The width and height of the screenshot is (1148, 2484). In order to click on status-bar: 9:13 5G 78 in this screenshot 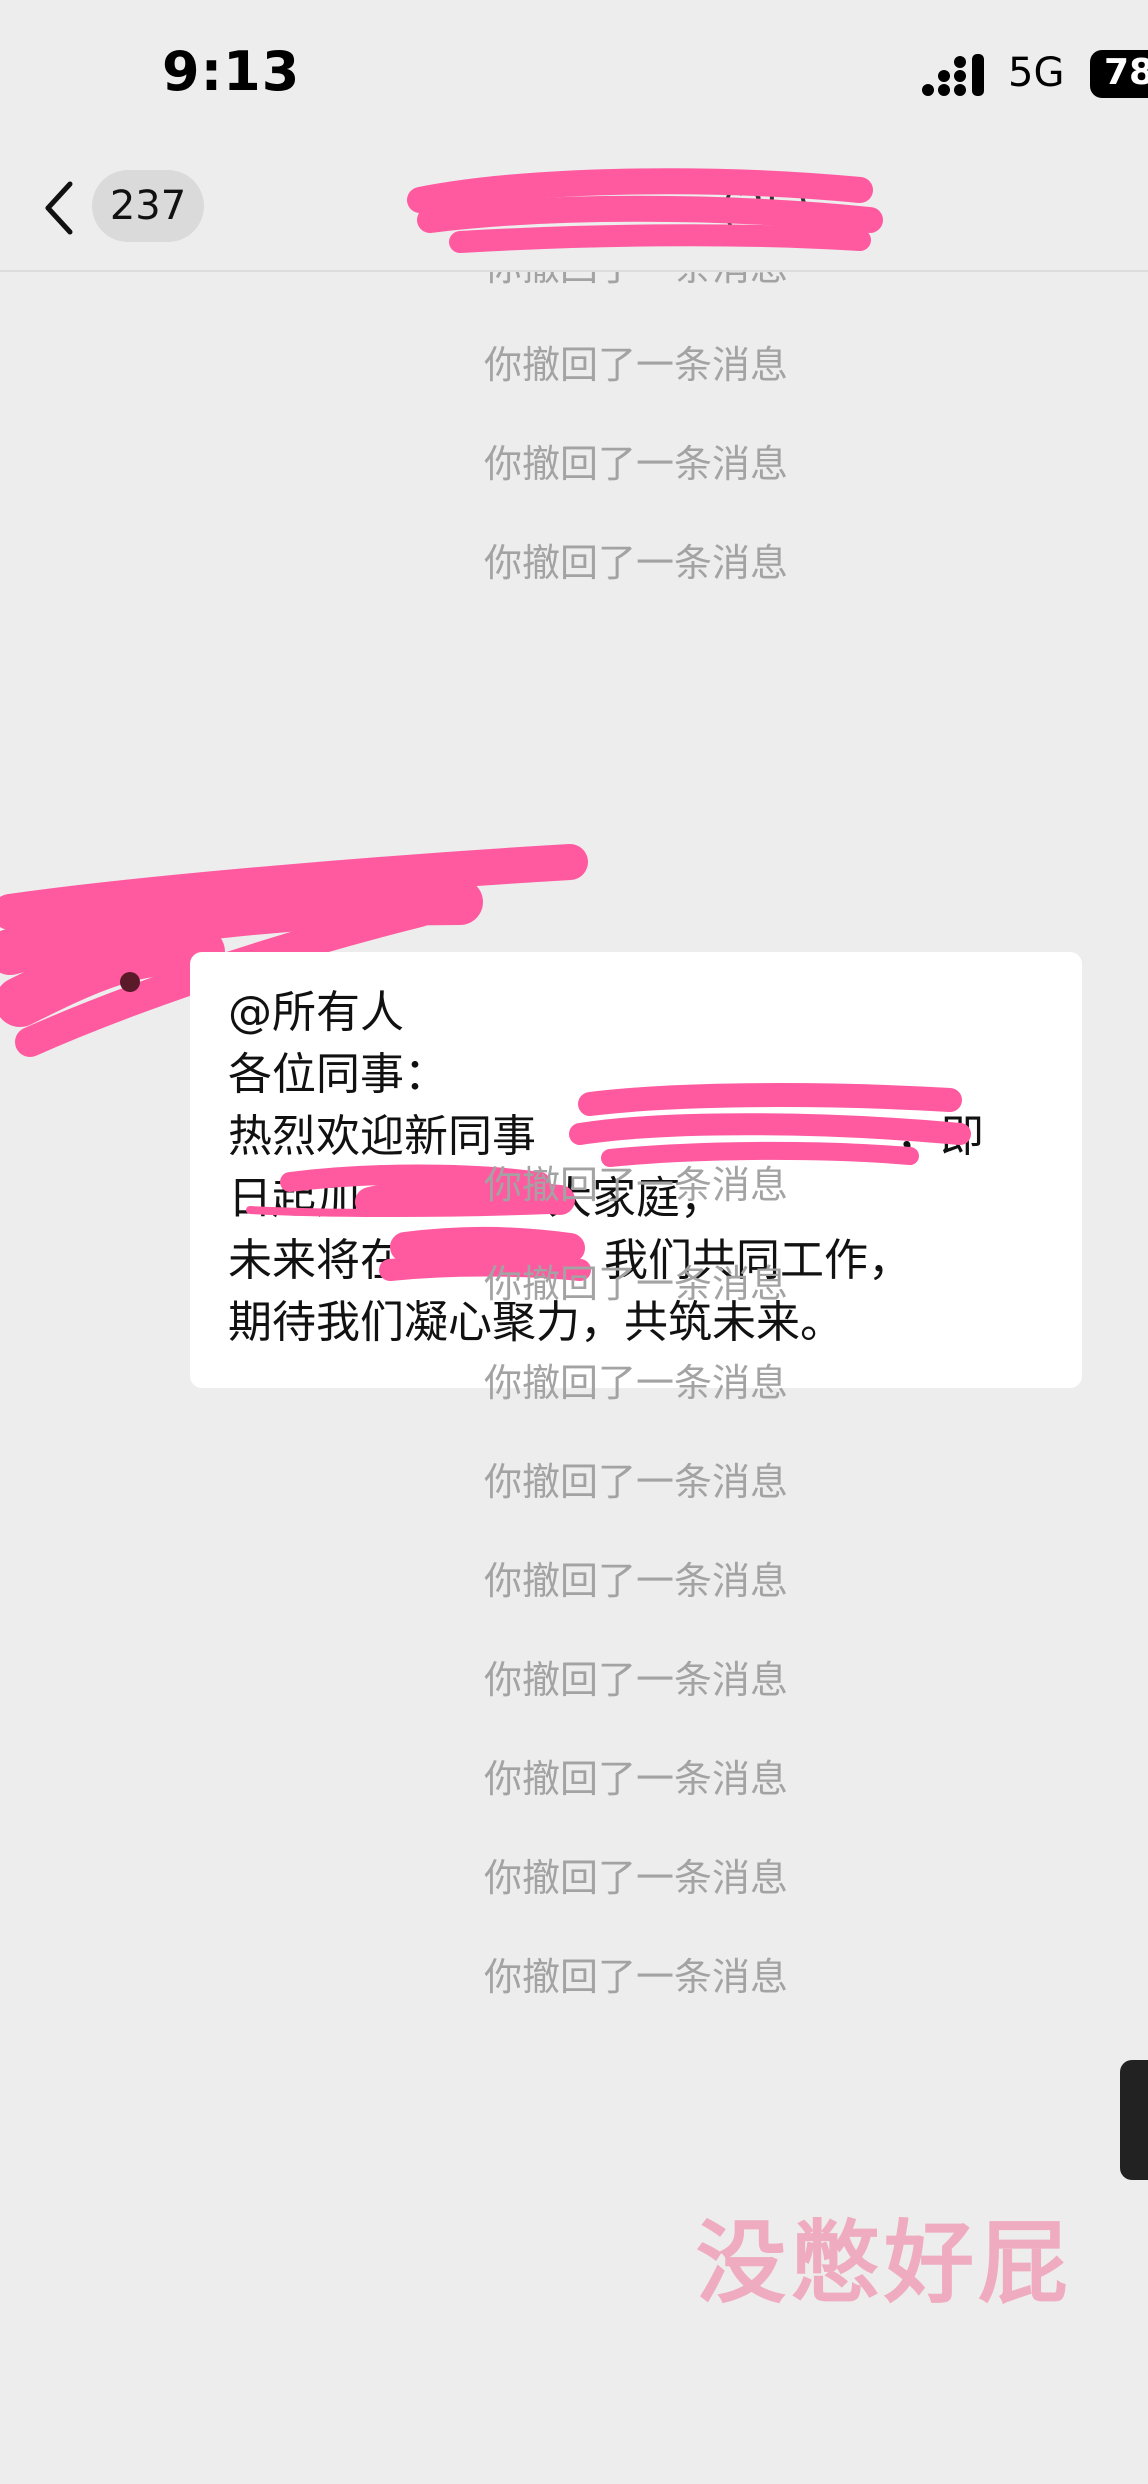, I will do `click(574, 70)`.